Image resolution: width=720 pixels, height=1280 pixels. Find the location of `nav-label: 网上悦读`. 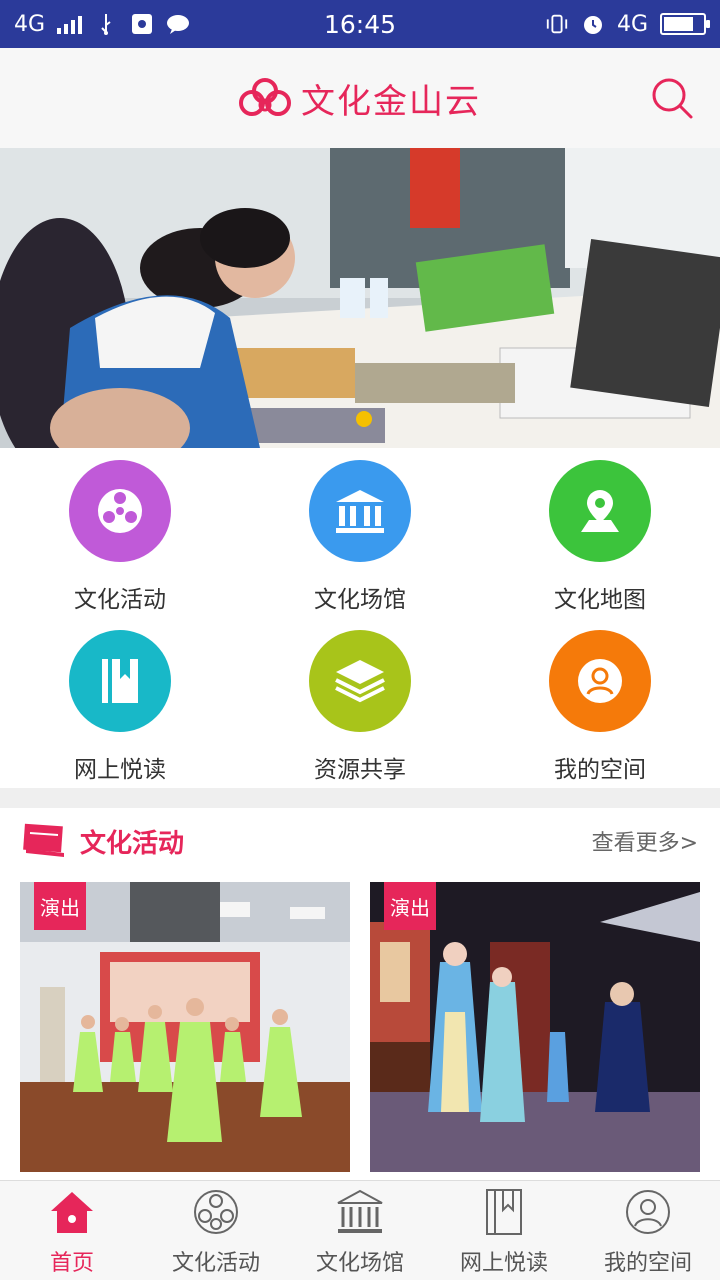

nav-label: 网上悦读 is located at coordinates (503, 1263).